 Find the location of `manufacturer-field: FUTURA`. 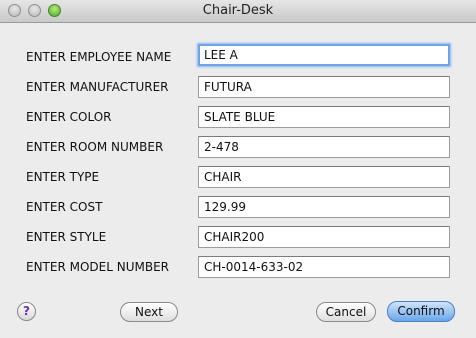

manufacturer-field: FUTURA is located at coordinates (324, 87).